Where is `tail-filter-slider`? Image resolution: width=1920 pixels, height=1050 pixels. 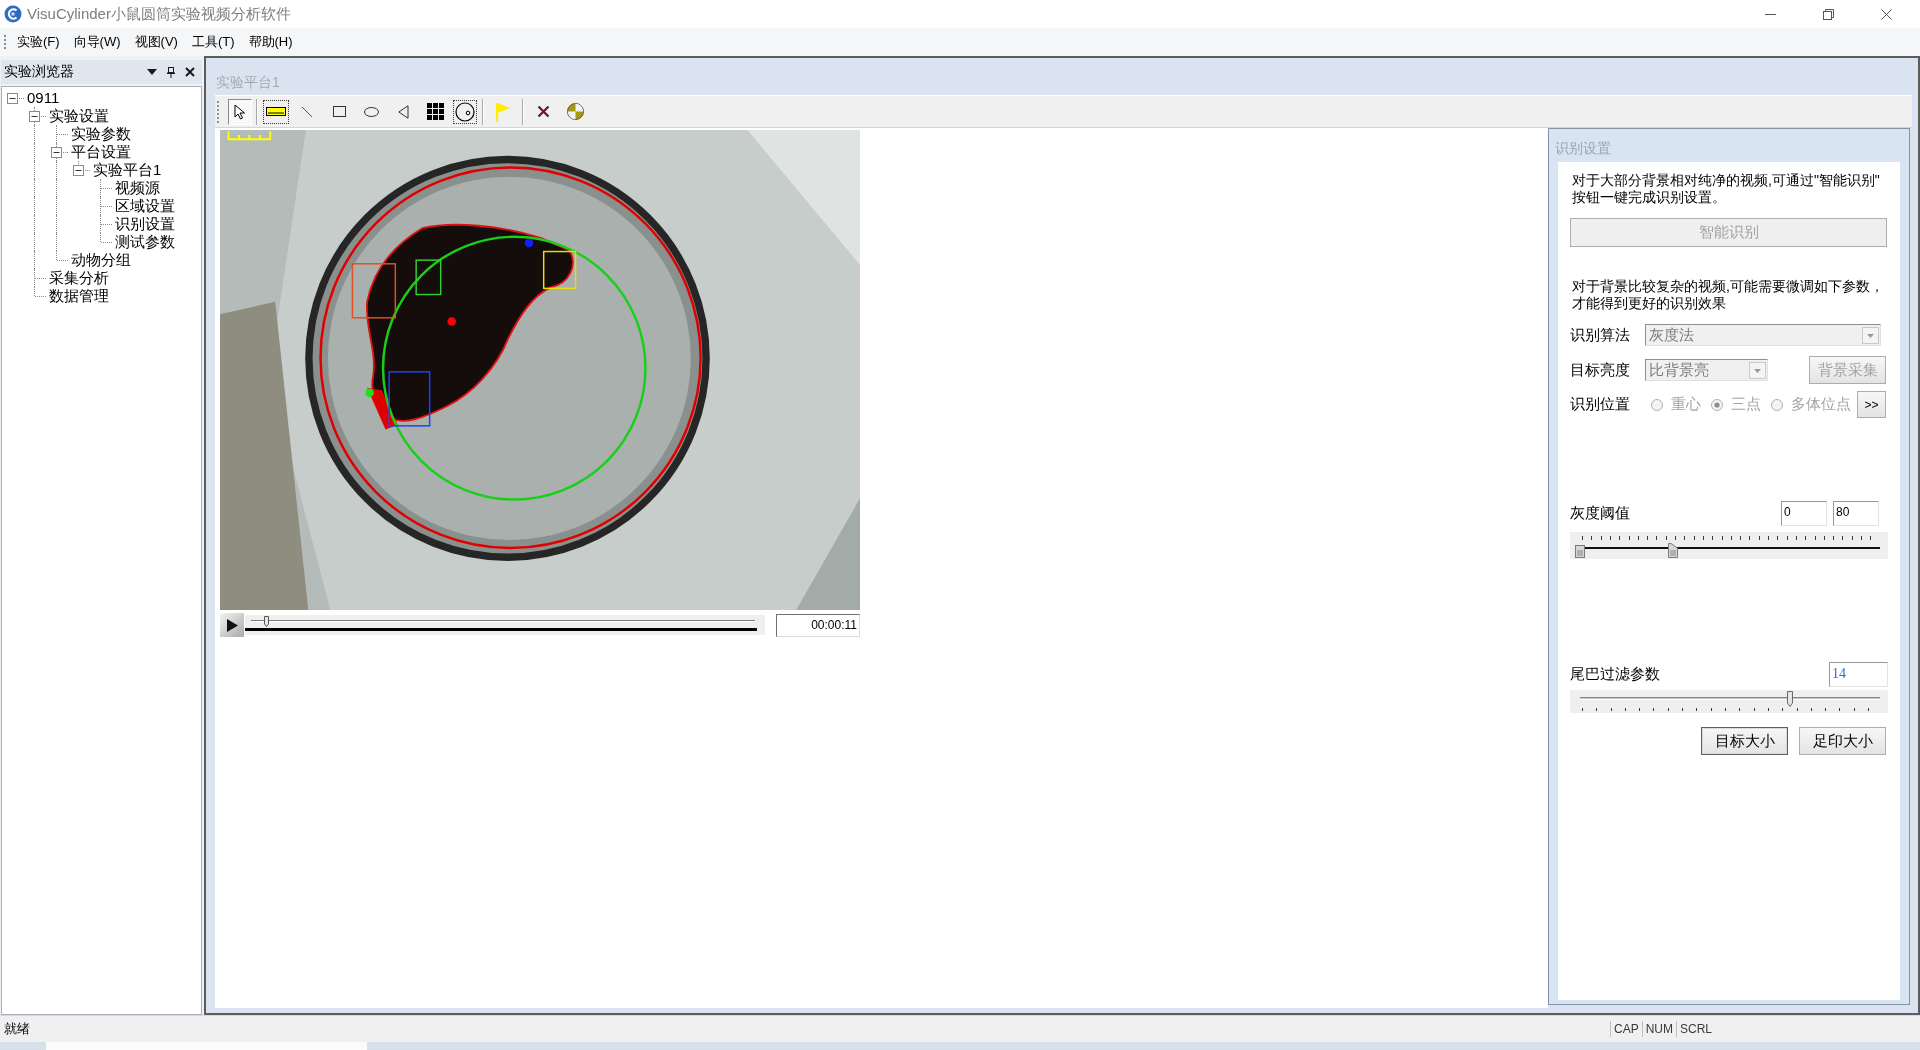
tail-filter-slider is located at coordinates (1729, 701).